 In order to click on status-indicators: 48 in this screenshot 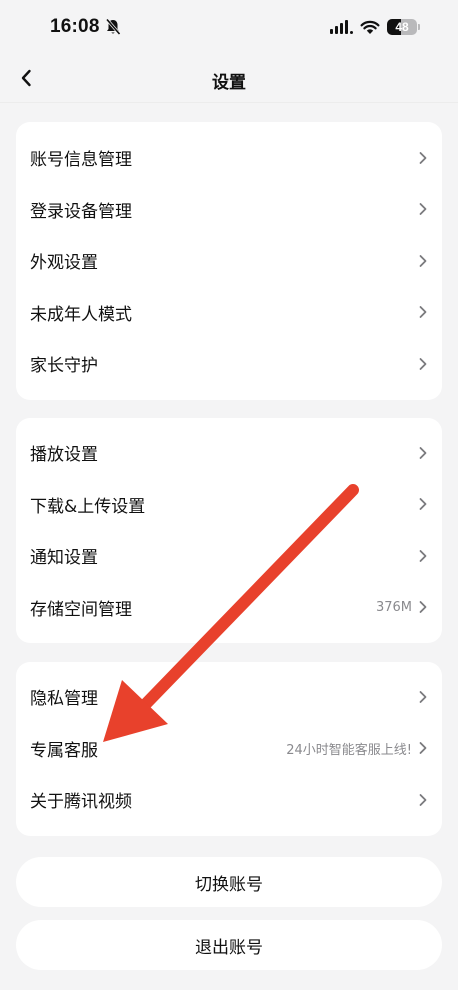, I will do `click(375, 27)`.